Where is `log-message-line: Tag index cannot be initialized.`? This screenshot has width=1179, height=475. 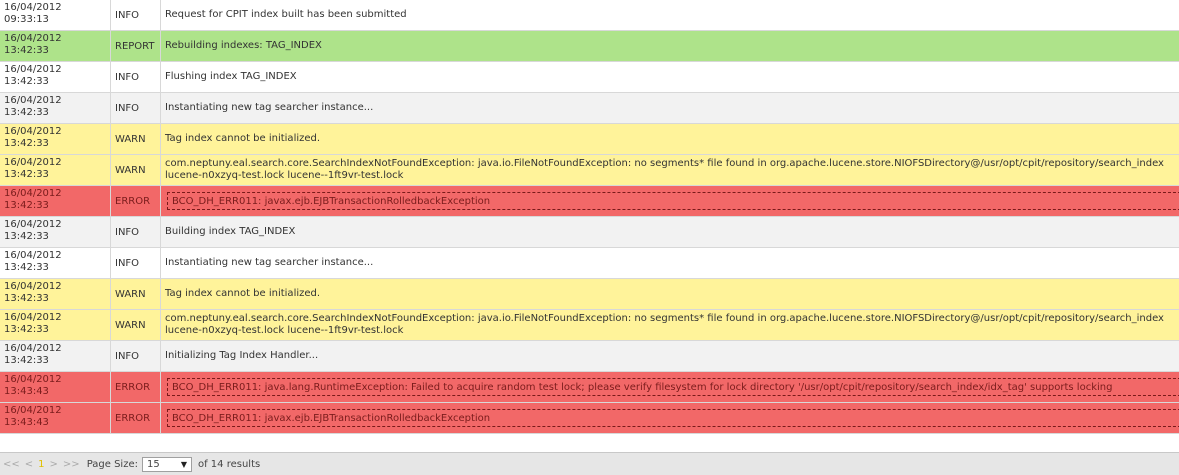
log-message-line: Tag index cannot be initialized. is located at coordinates (243, 138).